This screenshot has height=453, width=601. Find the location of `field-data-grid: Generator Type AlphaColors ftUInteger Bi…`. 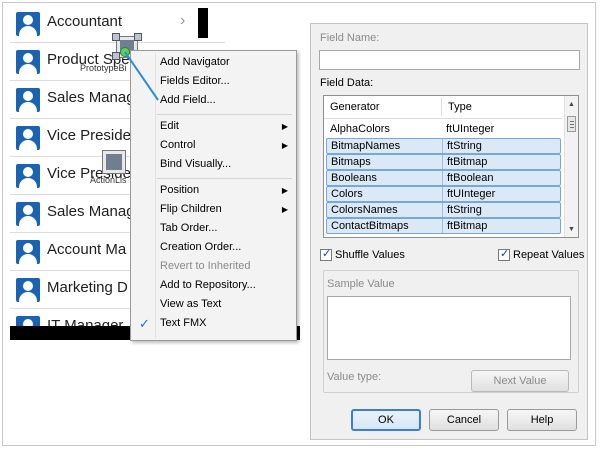

field-data-grid: Generator Type AlphaColors ftUInteger Bi… is located at coordinates (451, 166).